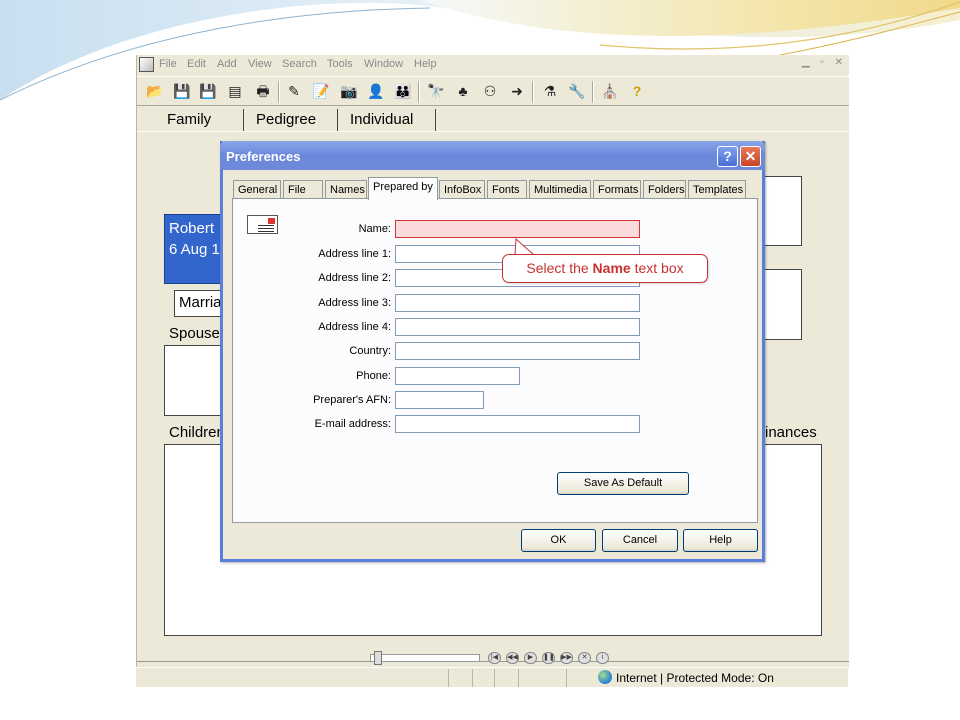  I want to click on callout-text-before: Select the, so click(559, 268).